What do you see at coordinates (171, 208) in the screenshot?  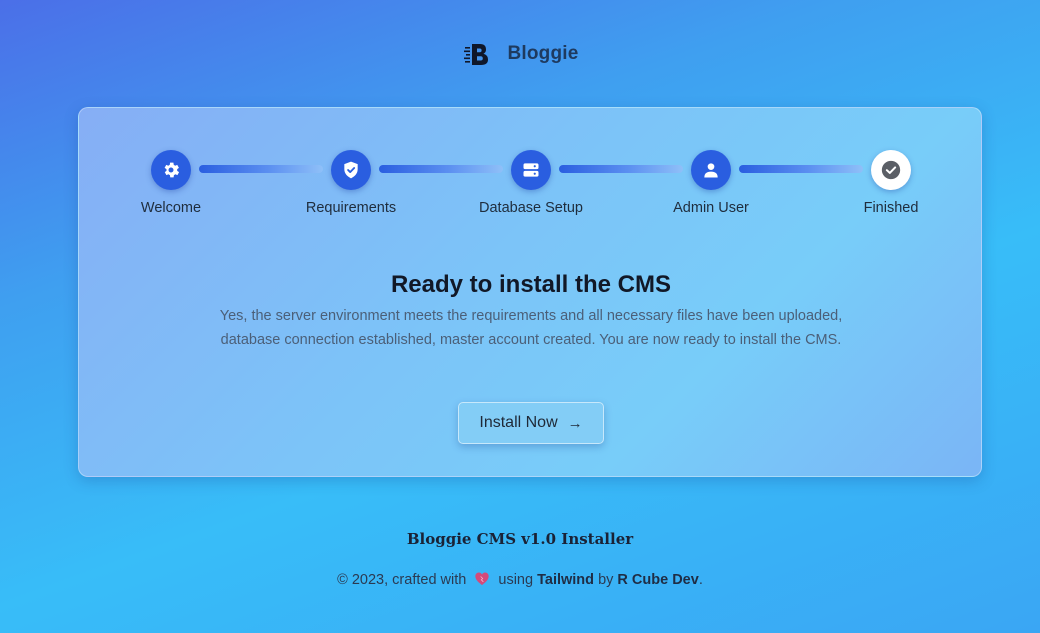 I see `step-label: Welcome` at bounding box center [171, 208].